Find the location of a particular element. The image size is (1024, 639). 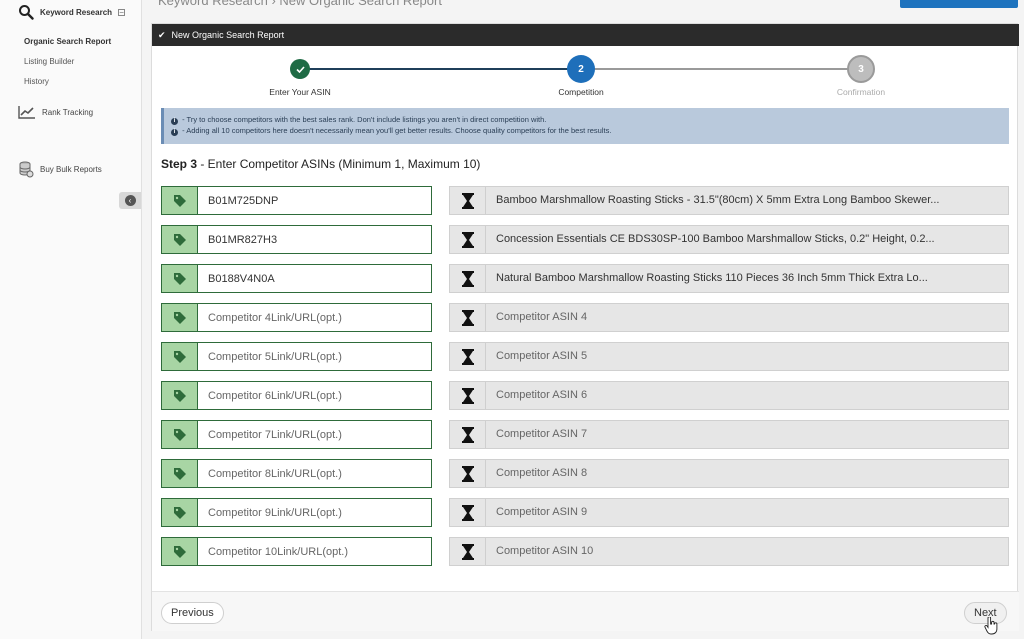

sidebar-item-rank-tracking: Rank Tracking is located at coordinates (55, 112).